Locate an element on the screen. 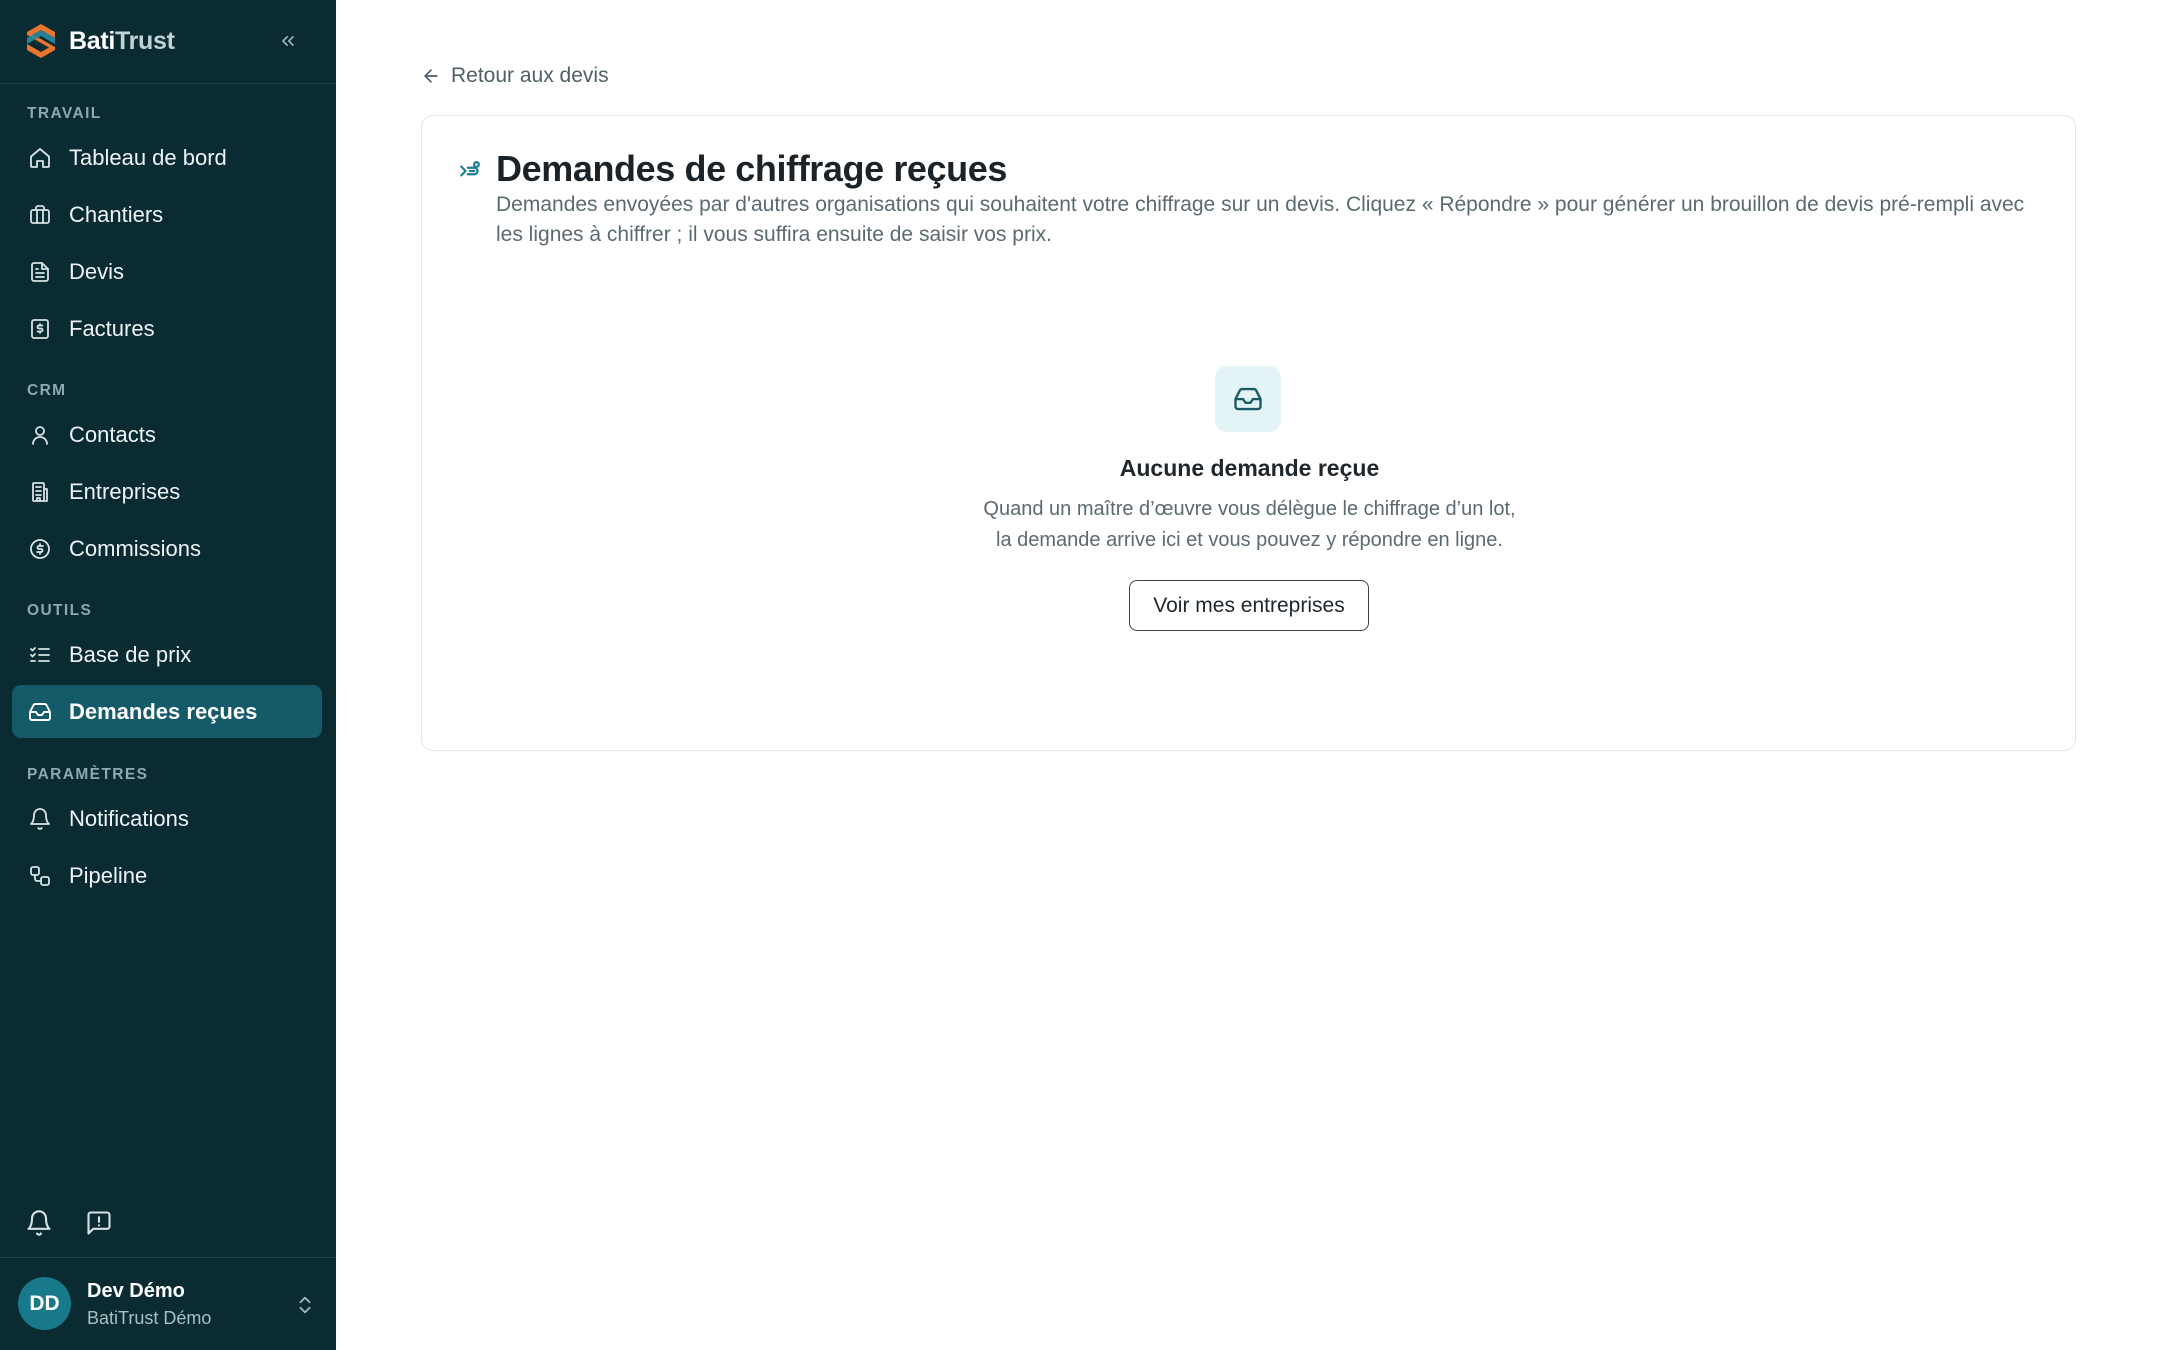 This screenshot has width=2160, height=1350. user-menu: DD Dev Démo BatiTrust Démo is located at coordinates (168, 1303).